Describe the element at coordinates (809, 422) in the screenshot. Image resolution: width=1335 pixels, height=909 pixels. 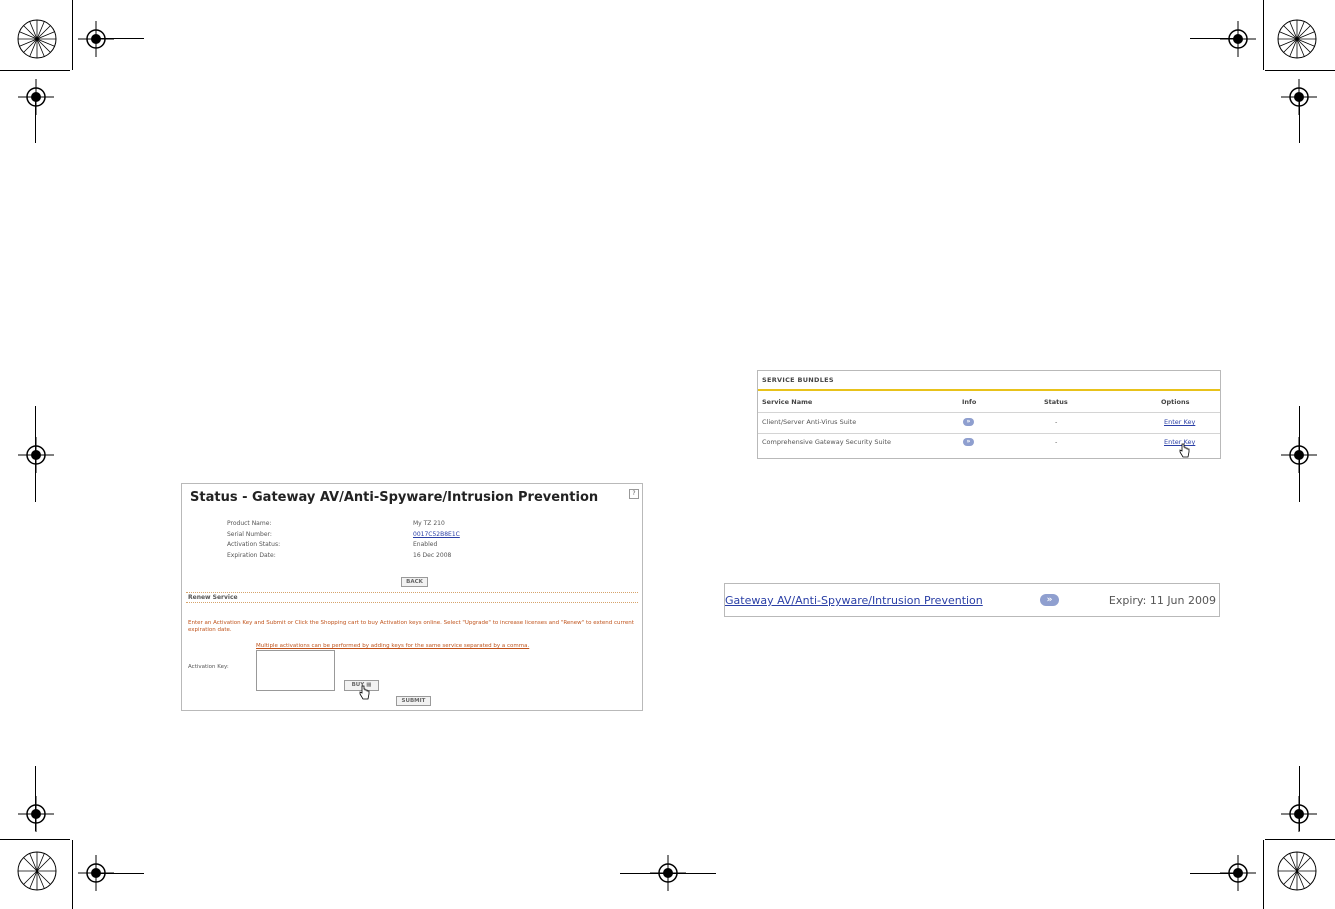
I see `service-name-cell: Client/Server Anti-Virus Suite` at that location.